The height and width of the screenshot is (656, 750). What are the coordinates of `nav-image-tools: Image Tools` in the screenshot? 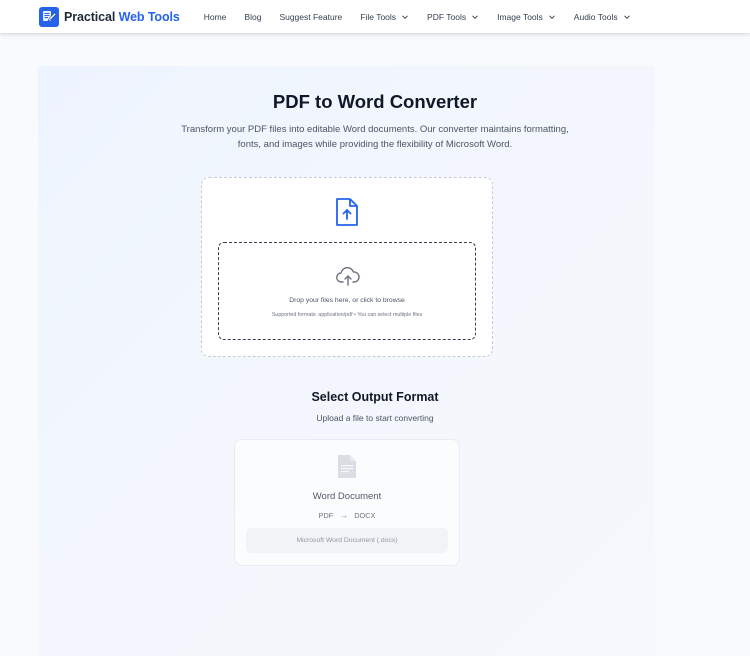 It's located at (526, 17).